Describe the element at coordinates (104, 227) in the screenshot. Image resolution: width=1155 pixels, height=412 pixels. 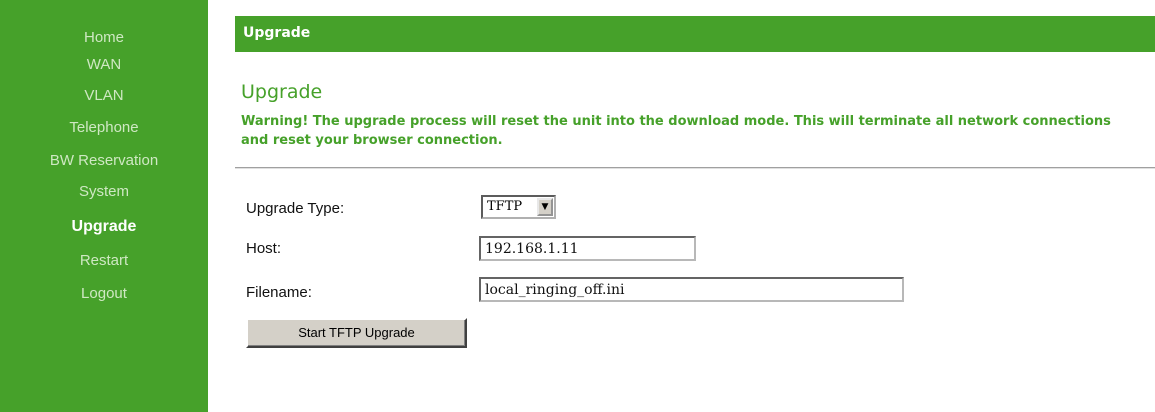
I see `sidebar-item-upgrade: Upgrade` at that location.